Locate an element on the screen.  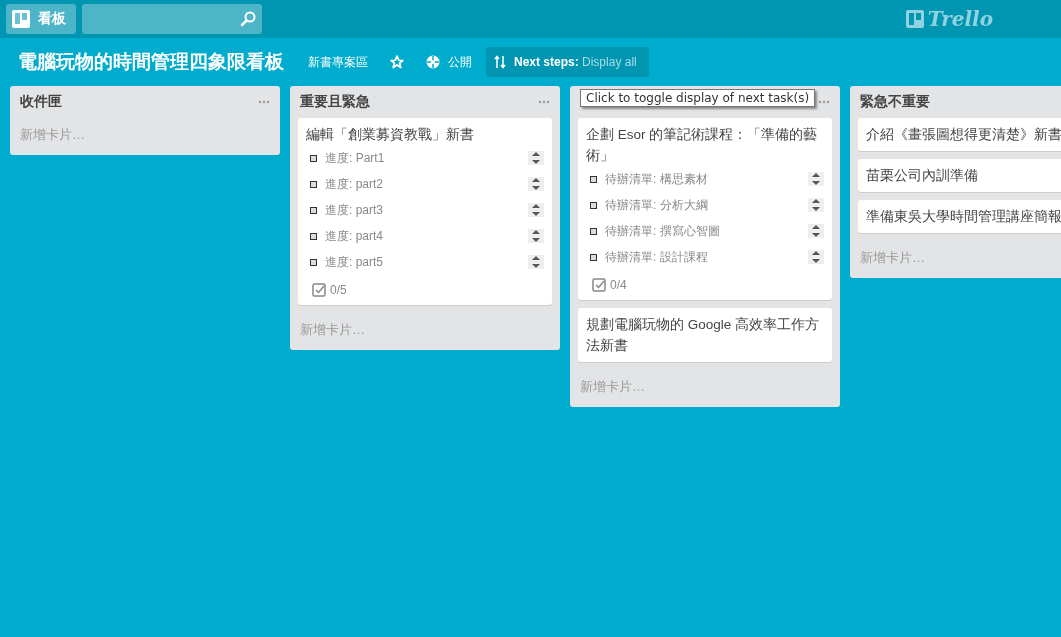
task-text: 進度: part2 is located at coordinates (355, 184).